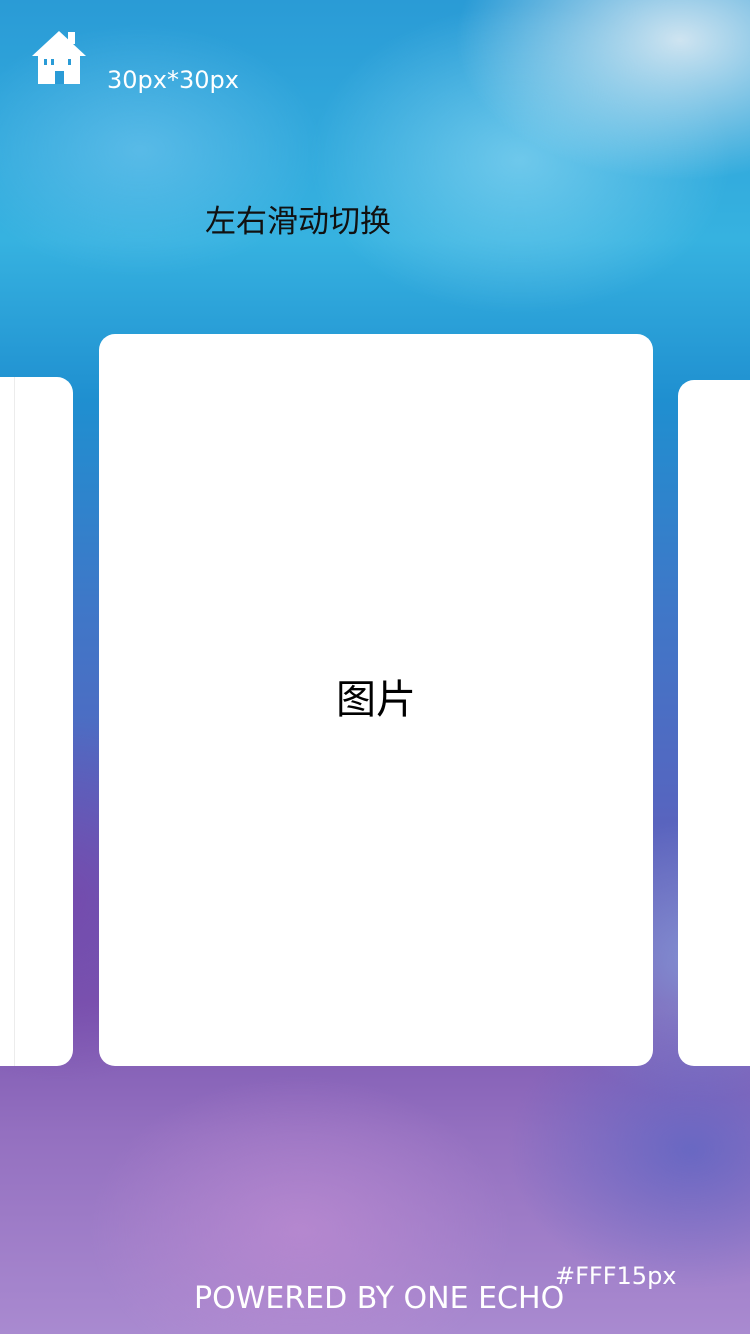  I want to click on footer-style-note: #FFF15px, so click(616, 1276).